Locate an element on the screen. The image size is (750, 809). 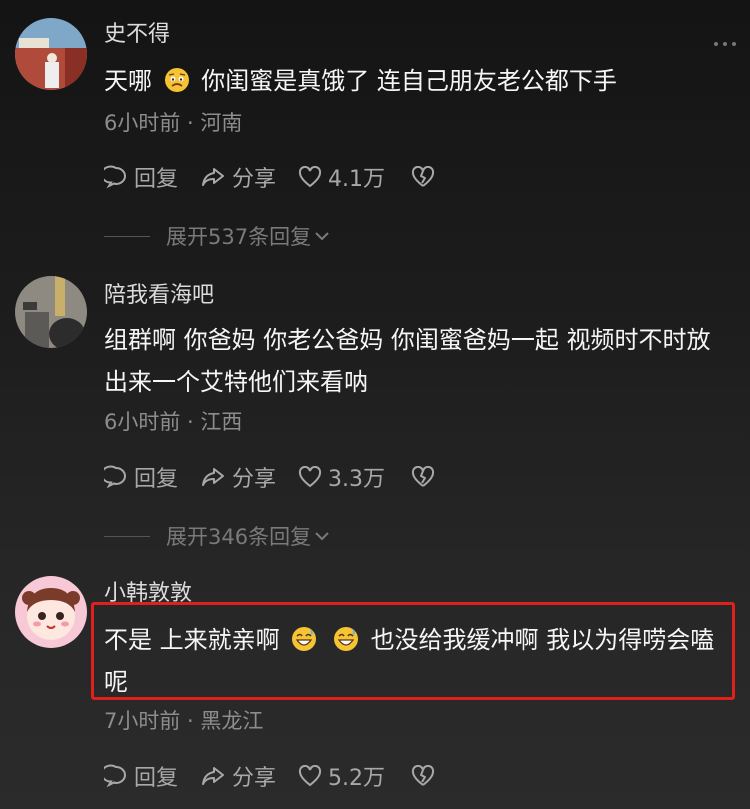
username: 史不得 is located at coordinates (137, 35).